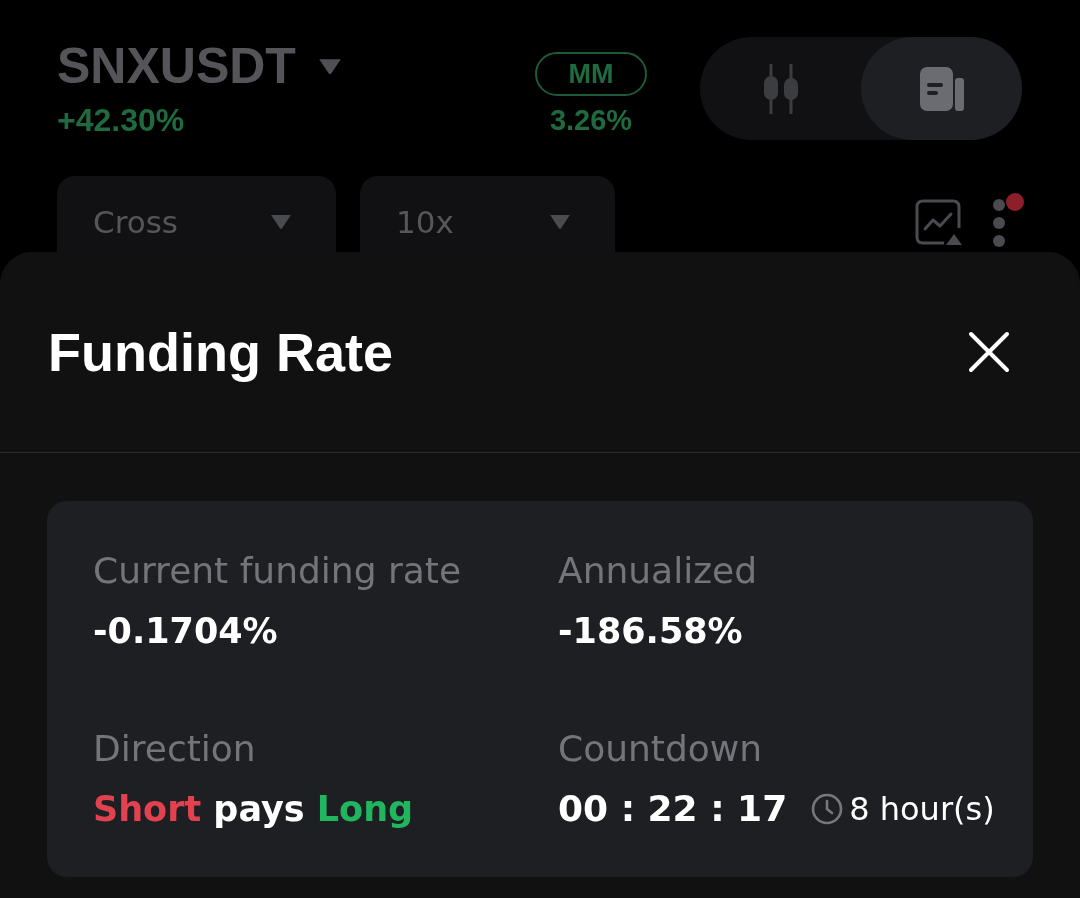 The height and width of the screenshot is (898, 1080). I want to click on document-icon, so click(941, 88).